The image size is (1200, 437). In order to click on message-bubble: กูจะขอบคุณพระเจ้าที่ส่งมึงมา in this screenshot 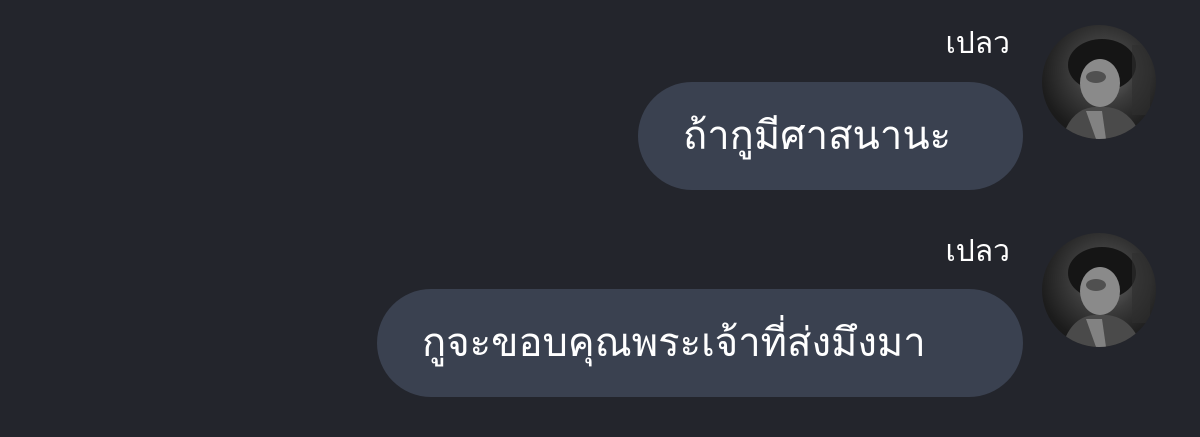, I will do `click(700, 343)`.